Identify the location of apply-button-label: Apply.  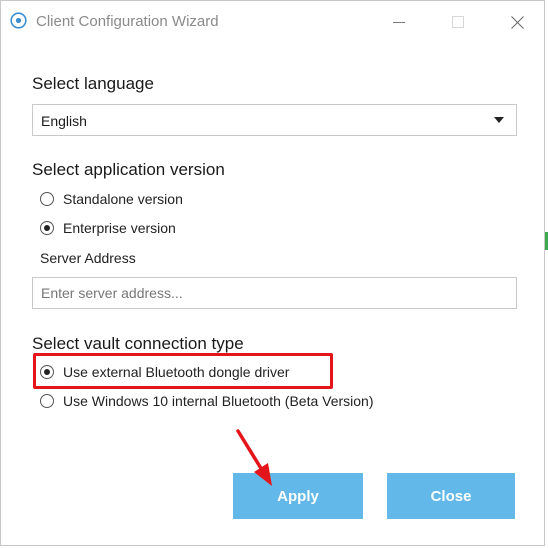
(298, 496).